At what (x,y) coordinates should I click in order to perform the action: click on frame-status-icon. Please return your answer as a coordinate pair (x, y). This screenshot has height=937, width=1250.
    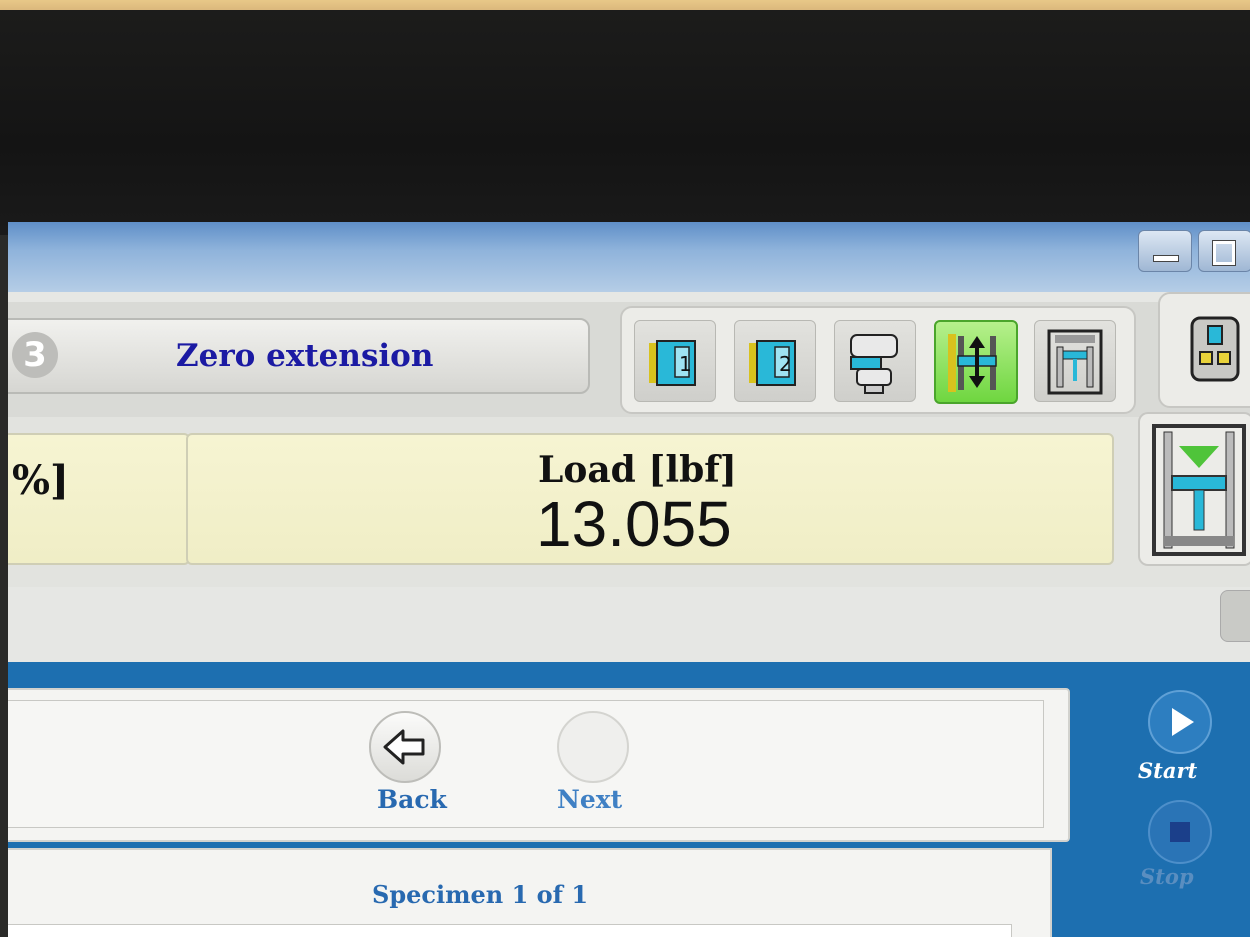
    Looking at the image, I should click on (1199, 490).